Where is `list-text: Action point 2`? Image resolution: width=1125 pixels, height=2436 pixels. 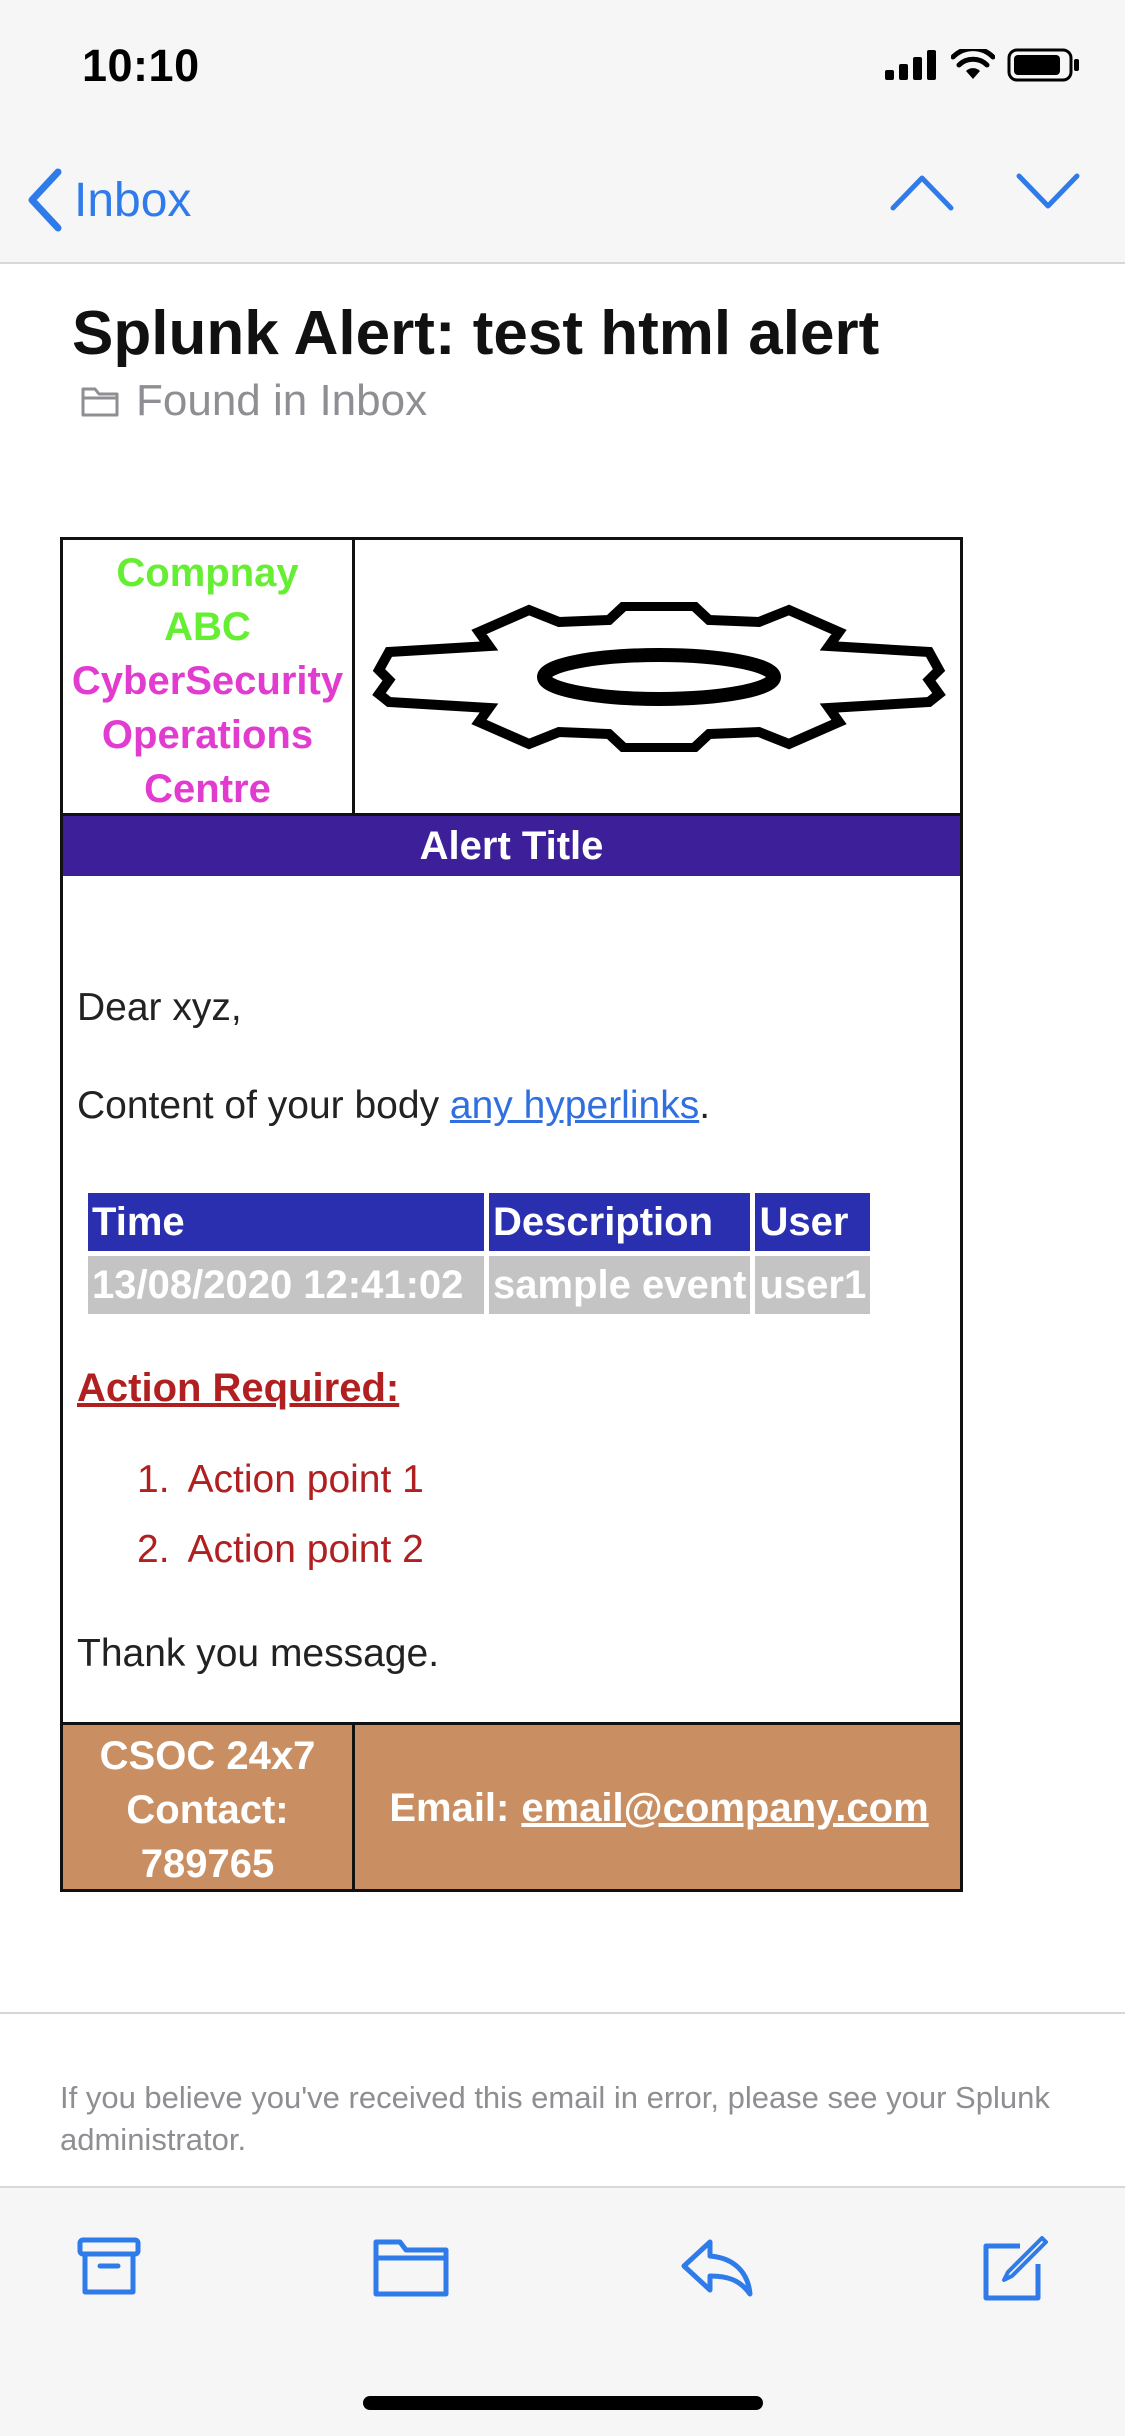
list-text: Action point 2 is located at coordinates (305, 1549).